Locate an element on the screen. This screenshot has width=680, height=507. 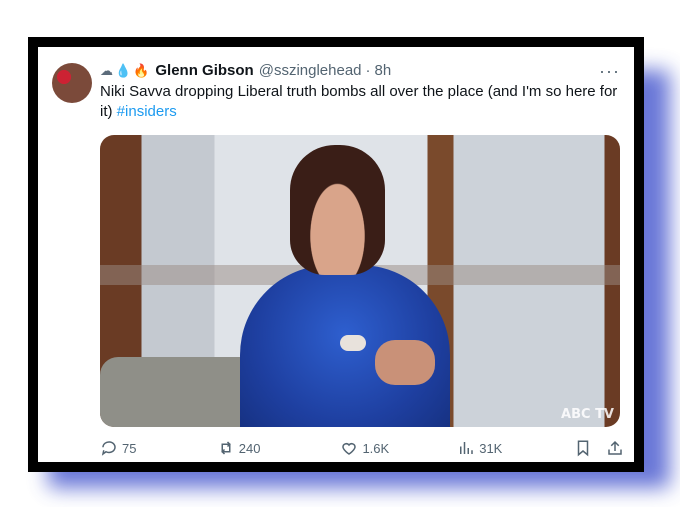
reply-button: 75 is located at coordinates (158, 448).